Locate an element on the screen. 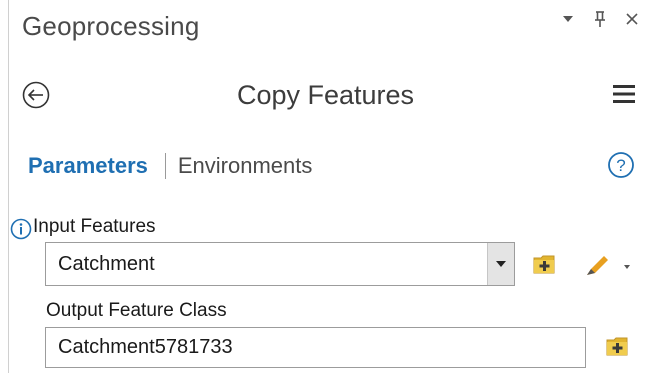 This screenshot has height=373, width=651. input-features-dropdown-arrow is located at coordinates (500, 264).